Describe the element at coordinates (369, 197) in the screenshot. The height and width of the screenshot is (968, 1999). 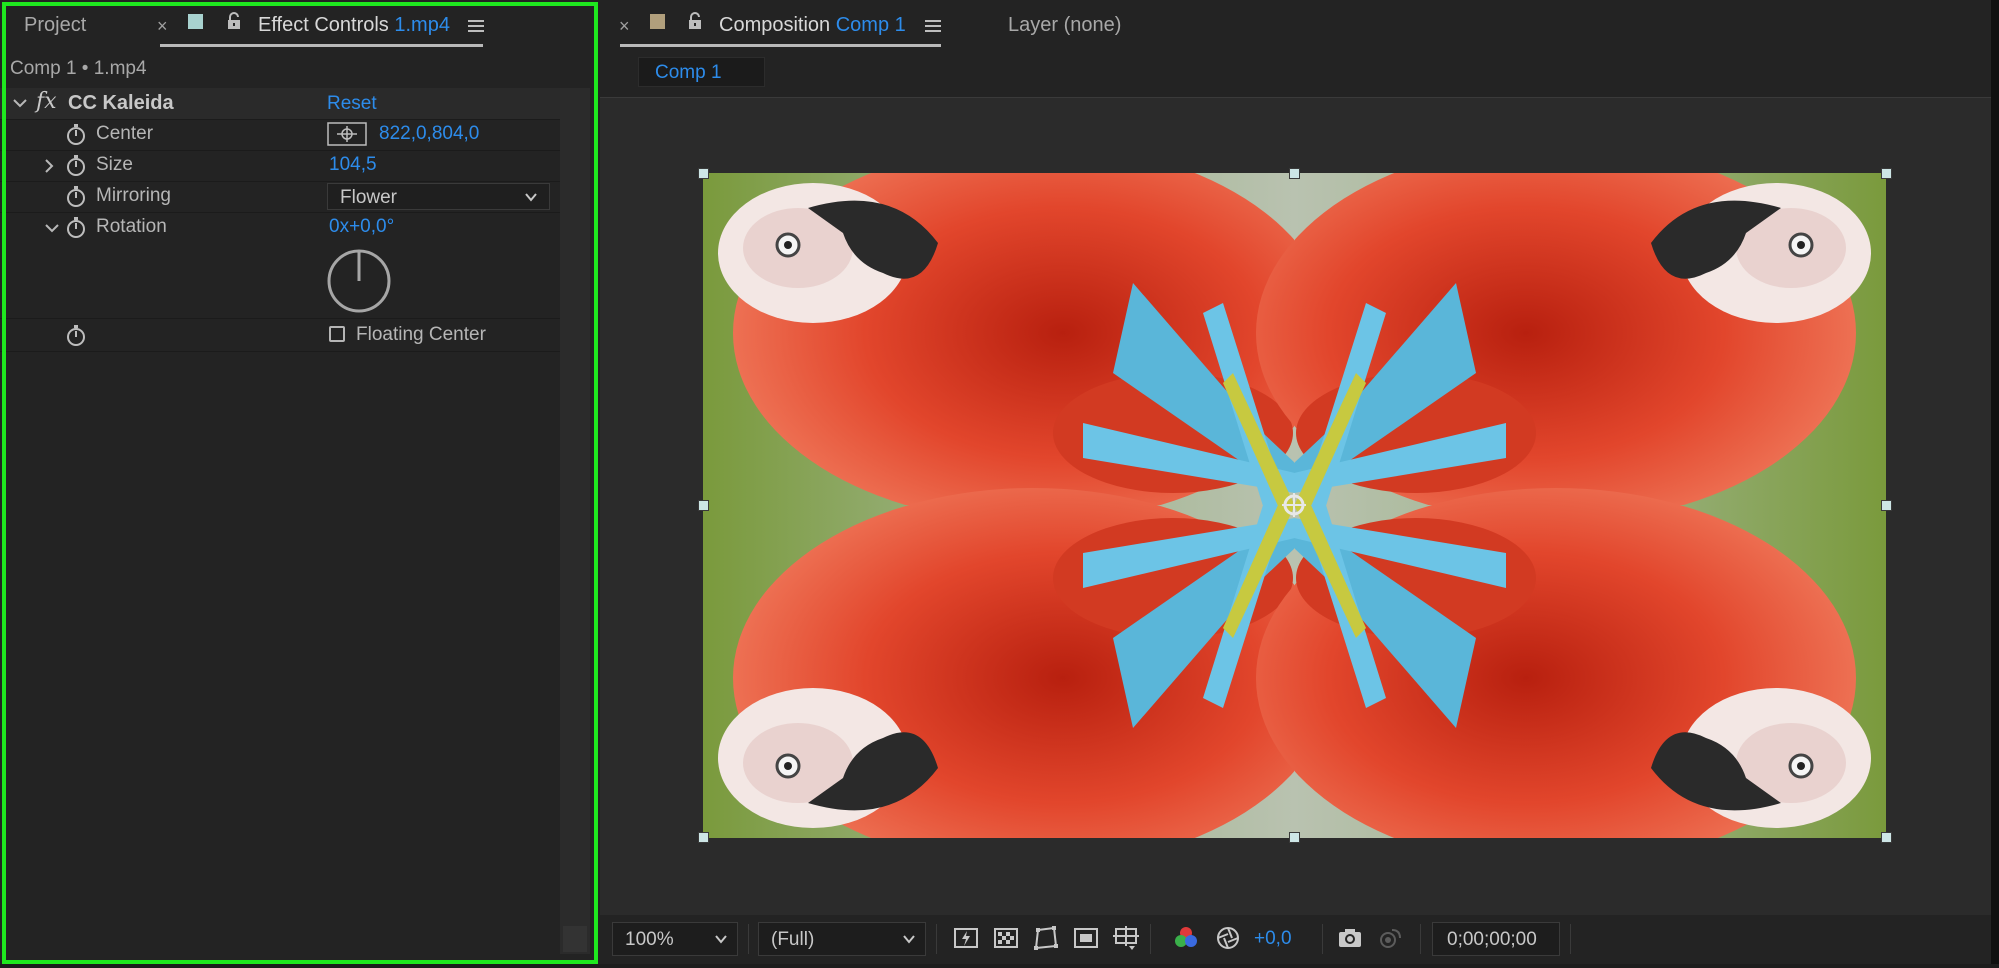
I see `mirroring-value: Flower` at that location.